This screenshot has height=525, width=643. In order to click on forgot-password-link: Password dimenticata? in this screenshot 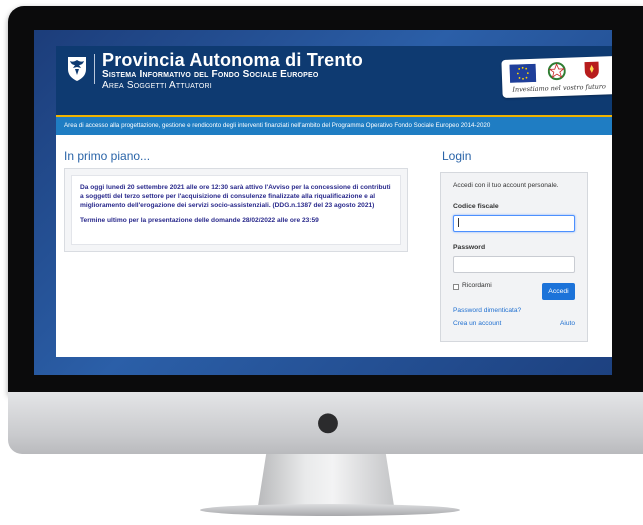, I will do `click(514, 310)`.